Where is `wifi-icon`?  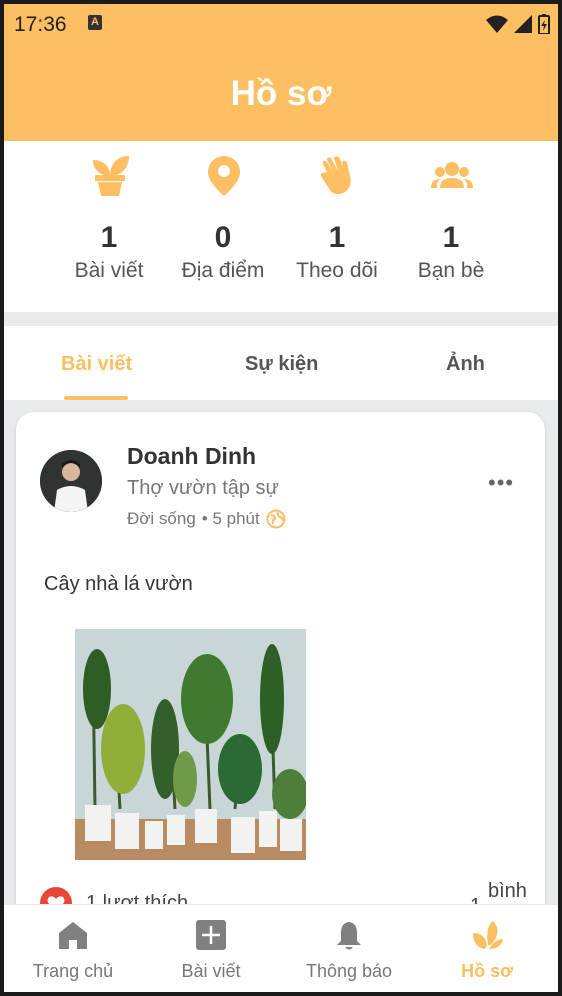
wifi-icon is located at coordinates (497, 24).